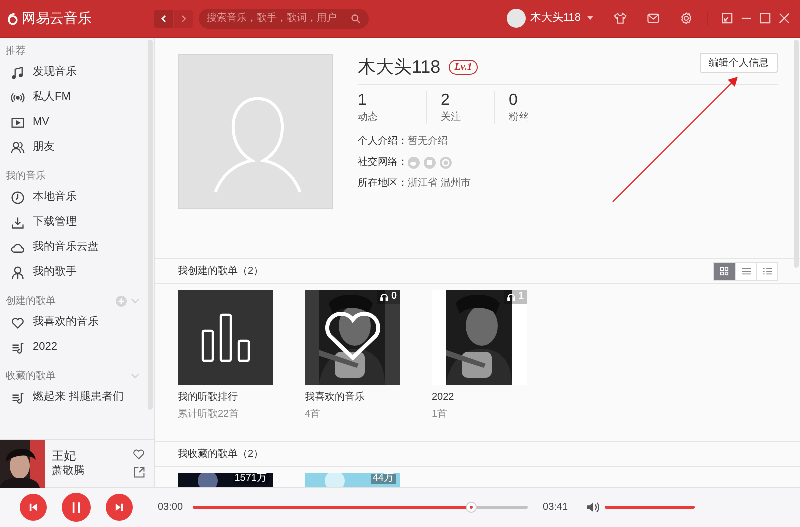 The width and height of the screenshot is (800, 527). I want to click on edit-profile-button: 编辑个人信息, so click(739, 63).